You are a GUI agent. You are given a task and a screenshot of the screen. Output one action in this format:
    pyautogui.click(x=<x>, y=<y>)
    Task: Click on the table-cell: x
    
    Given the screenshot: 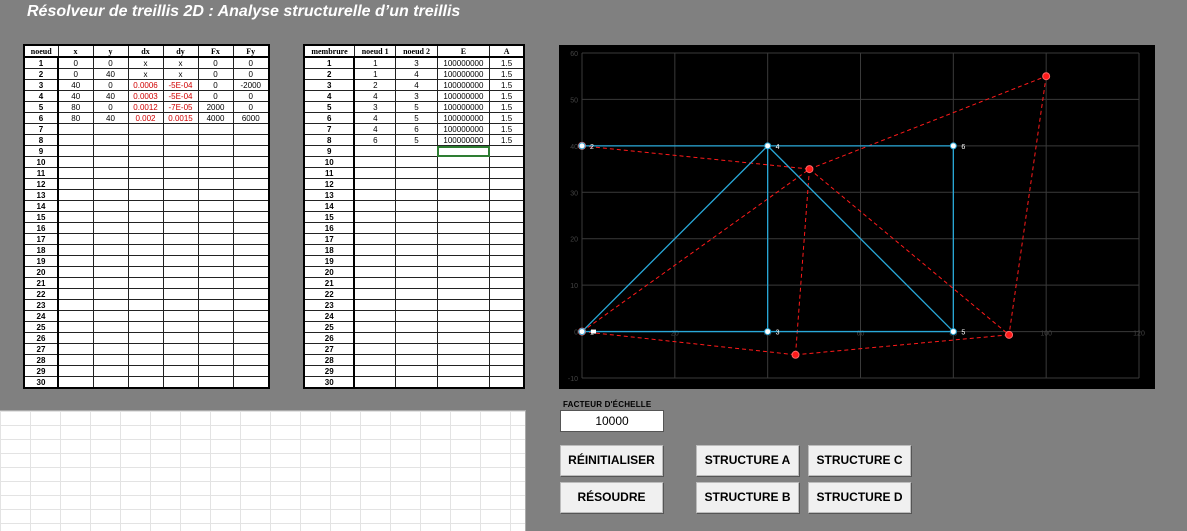 What is the action you would take?
    pyautogui.click(x=145, y=74)
    